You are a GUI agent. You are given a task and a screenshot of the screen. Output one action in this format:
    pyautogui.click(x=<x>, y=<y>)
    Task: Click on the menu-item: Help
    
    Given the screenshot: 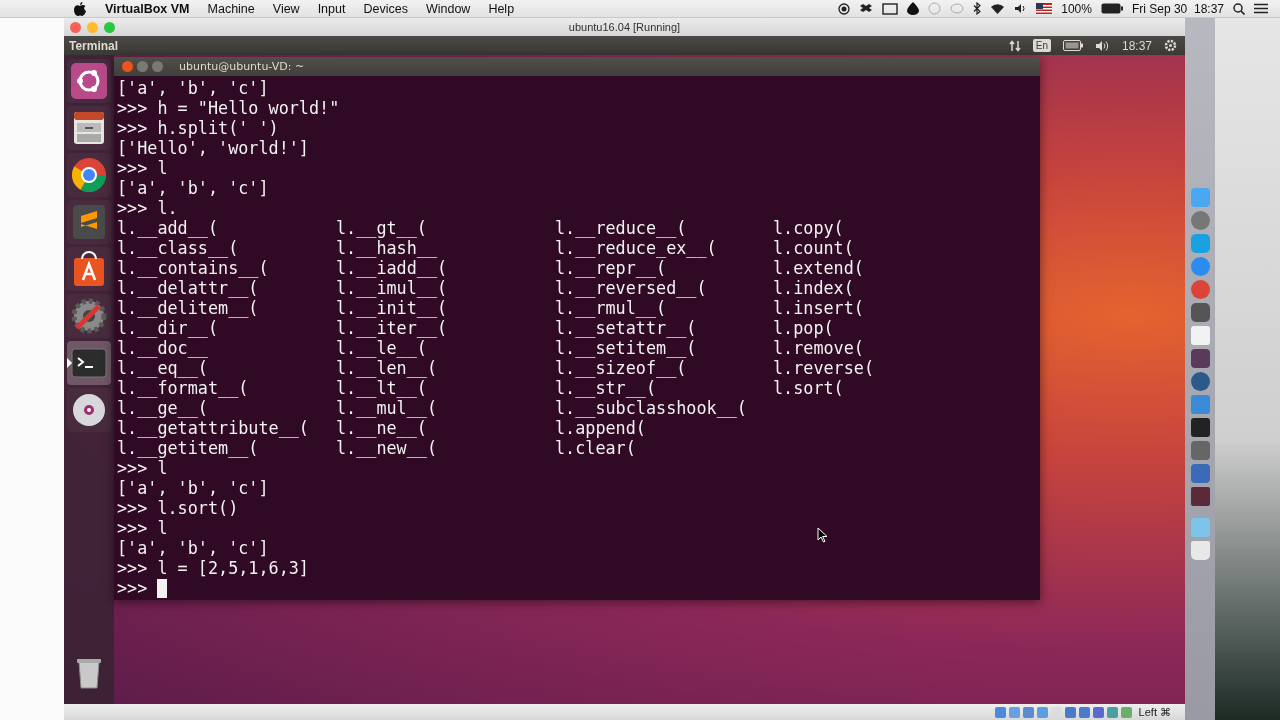 What is the action you would take?
    pyautogui.click(x=501, y=8)
    